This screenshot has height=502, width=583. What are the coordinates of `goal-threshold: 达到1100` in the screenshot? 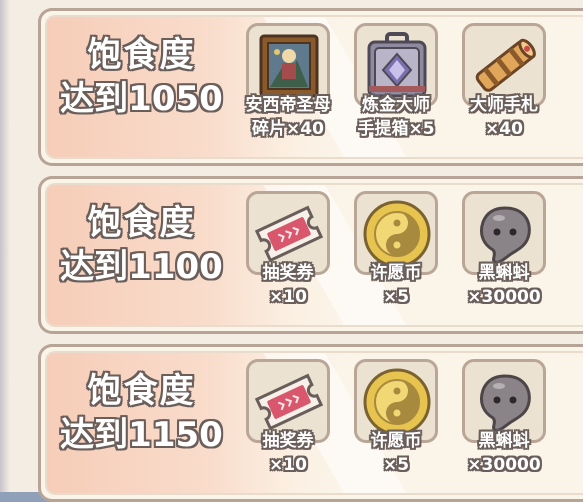 It's located at (141, 267).